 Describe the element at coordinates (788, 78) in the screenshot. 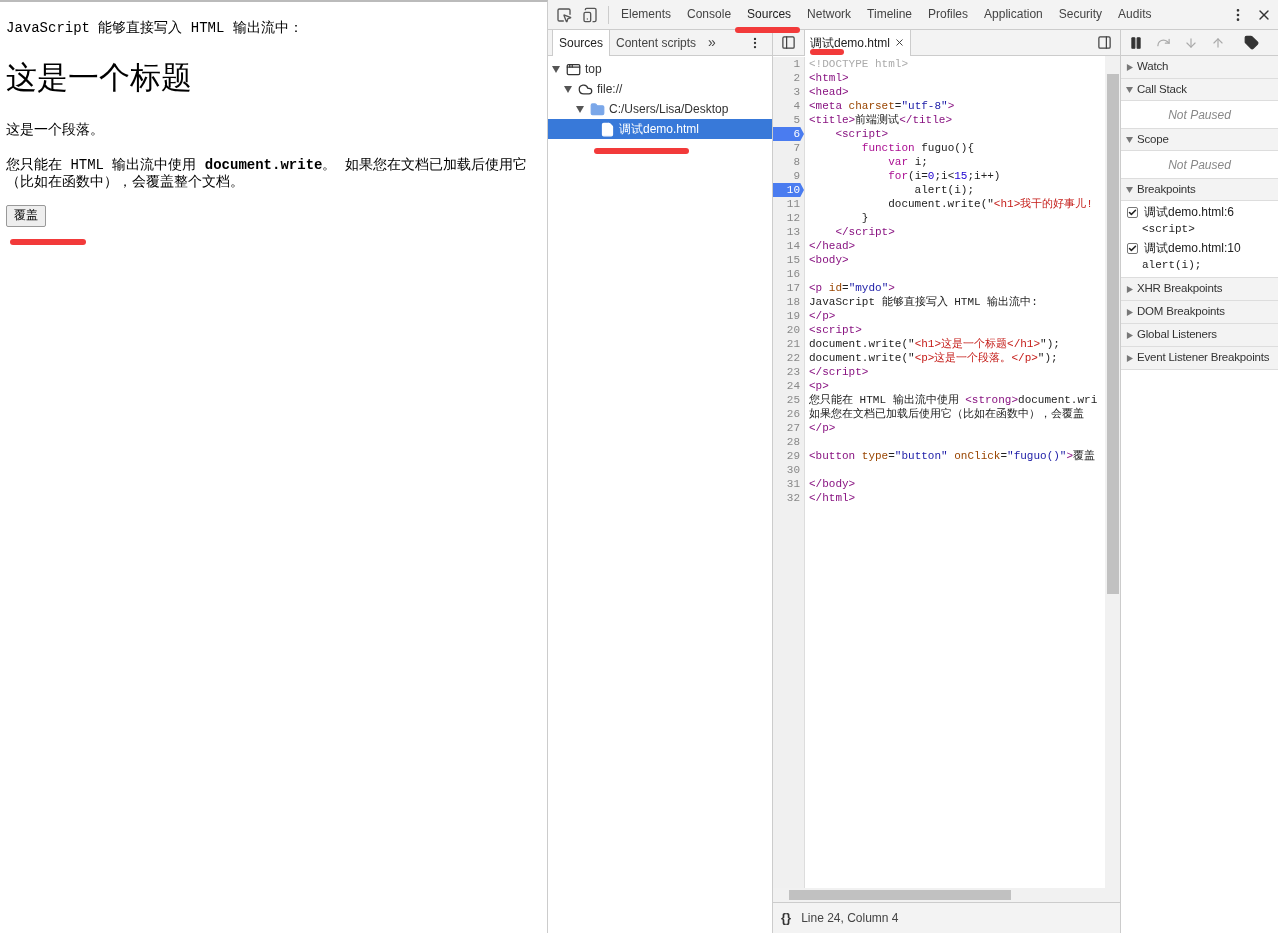

I see `line-number: 2` at that location.